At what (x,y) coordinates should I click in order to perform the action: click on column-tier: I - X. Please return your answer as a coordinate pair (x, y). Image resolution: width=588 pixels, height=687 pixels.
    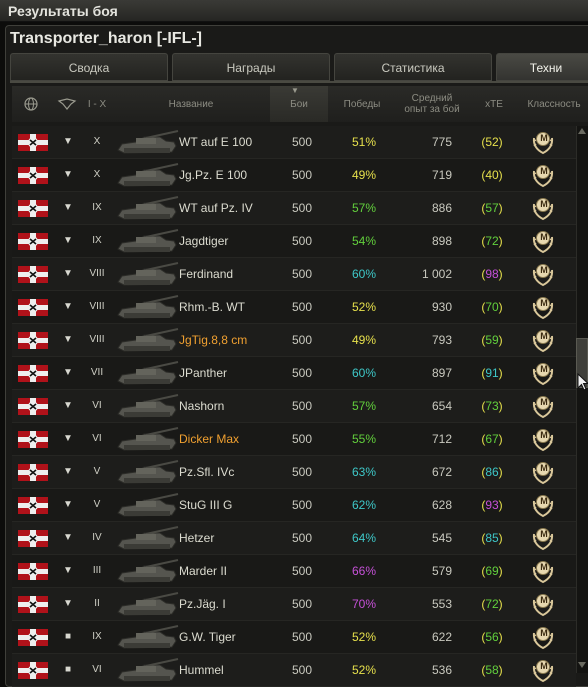
    Looking at the image, I should click on (97, 104).